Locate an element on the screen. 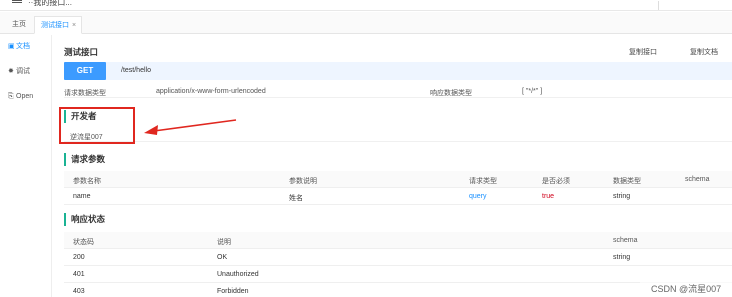  column-header: 状态码 is located at coordinates (83, 242).